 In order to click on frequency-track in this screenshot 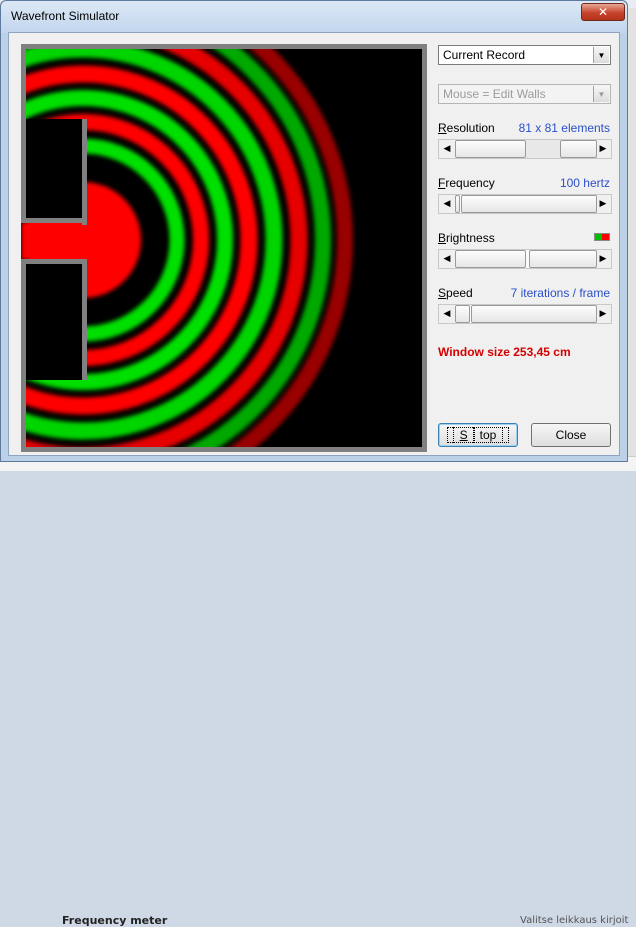, I will do `click(526, 204)`.